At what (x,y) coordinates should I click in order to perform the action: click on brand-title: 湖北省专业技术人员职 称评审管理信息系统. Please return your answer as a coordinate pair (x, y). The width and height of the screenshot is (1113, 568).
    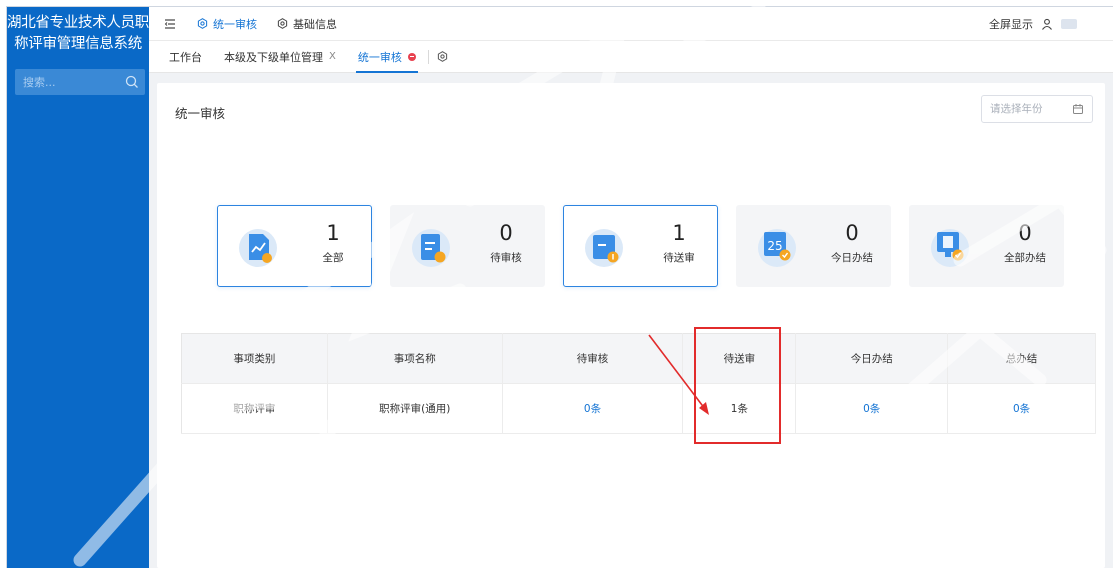
    Looking at the image, I should click on (78, 31).